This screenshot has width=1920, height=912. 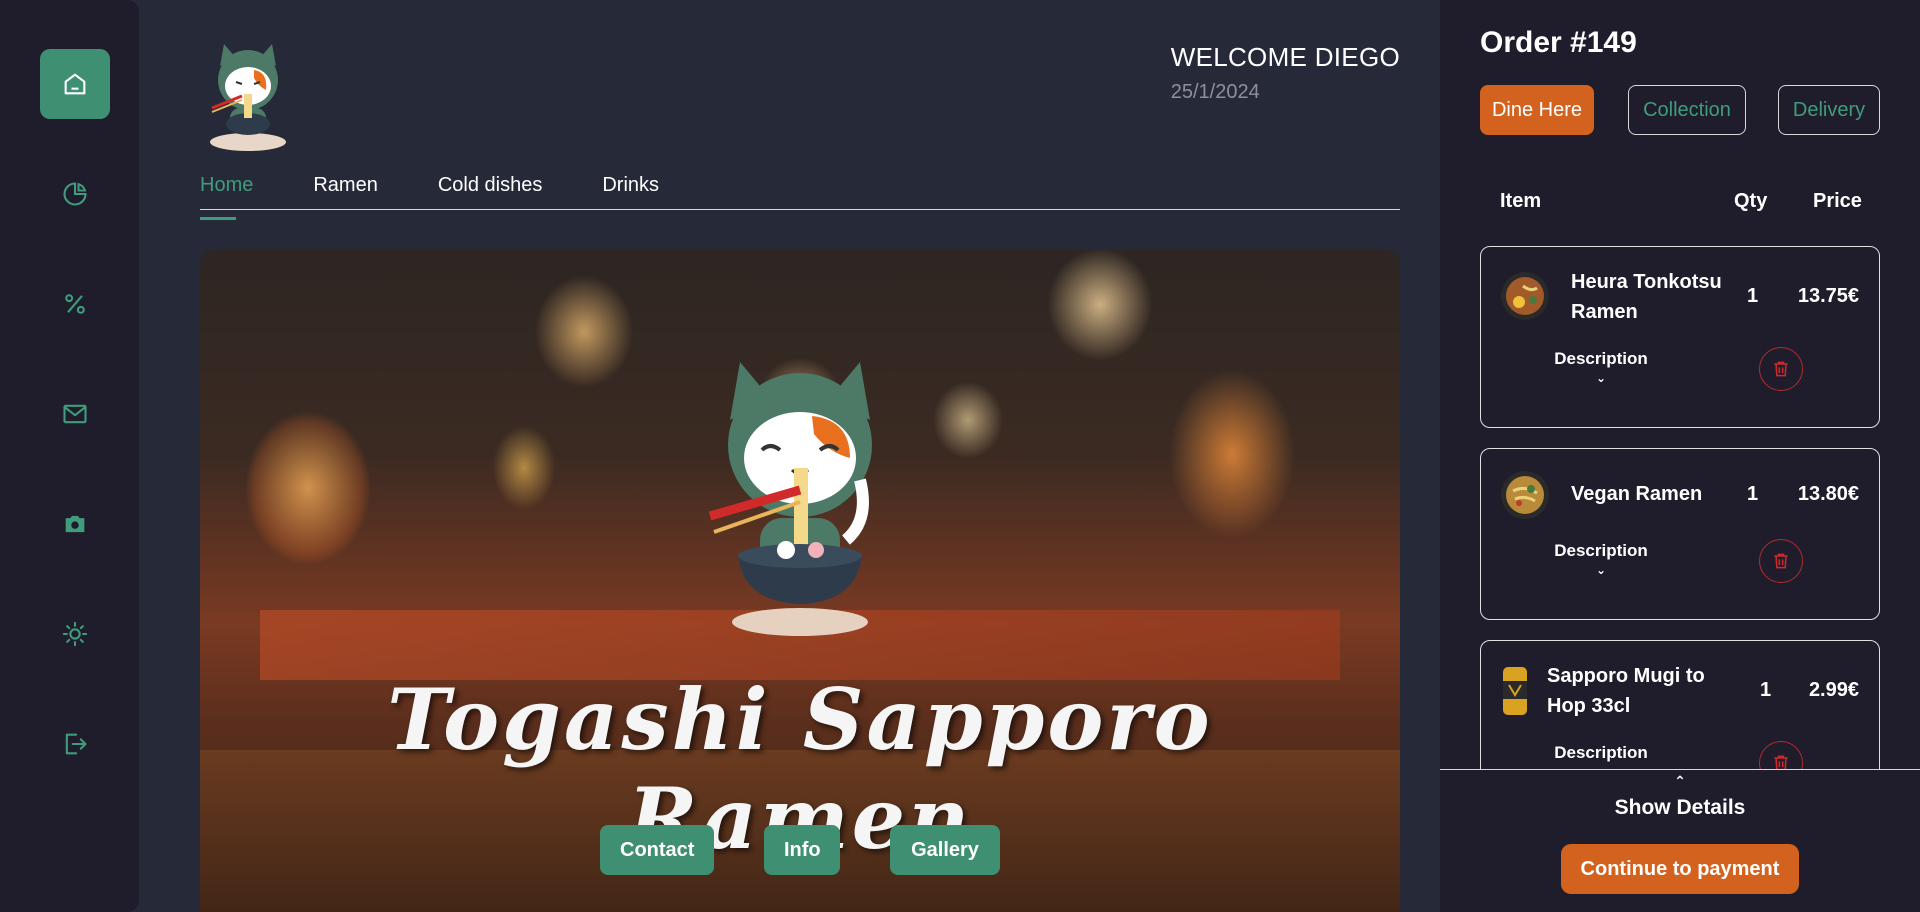 I want to click on pie-chart-icon, so click(x=75, y=194).